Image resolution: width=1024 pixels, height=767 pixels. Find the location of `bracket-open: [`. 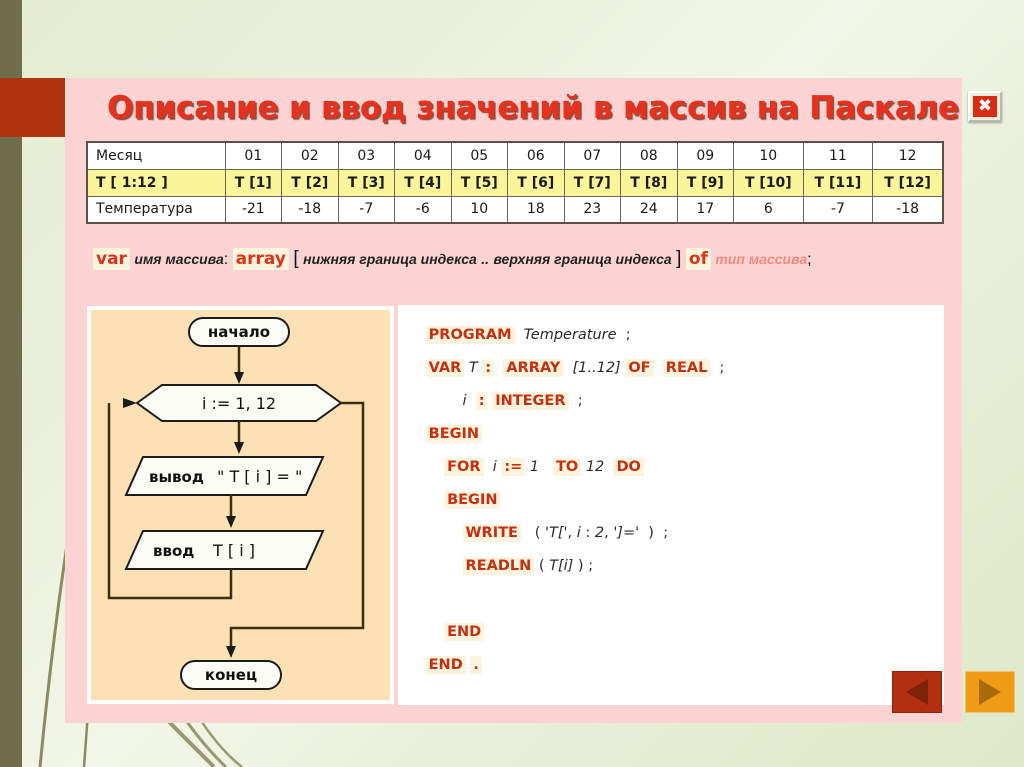

bracket-open: [ is located at coordinates (296, 258).